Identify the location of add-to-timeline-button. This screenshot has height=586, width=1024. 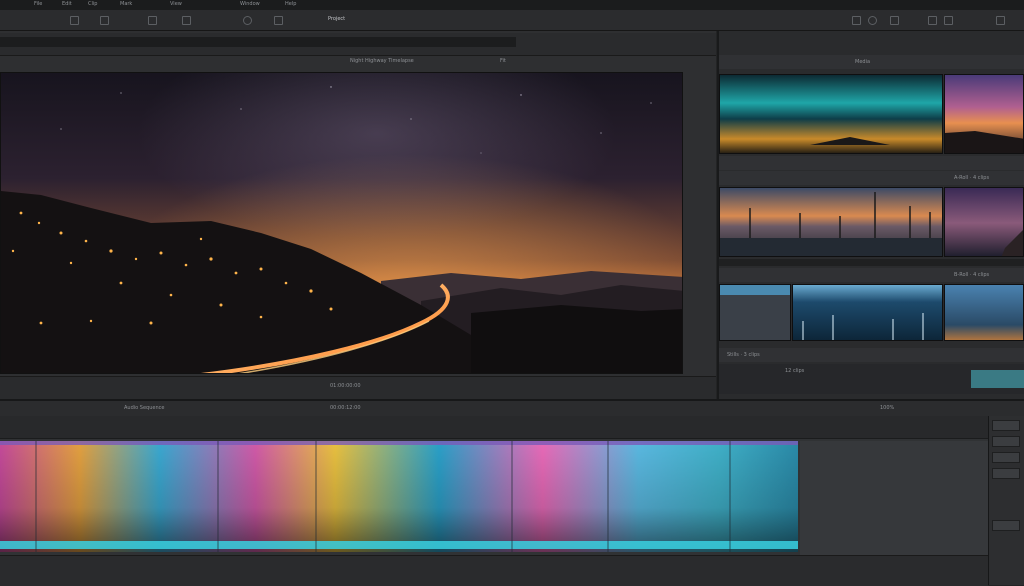
(997, 379).